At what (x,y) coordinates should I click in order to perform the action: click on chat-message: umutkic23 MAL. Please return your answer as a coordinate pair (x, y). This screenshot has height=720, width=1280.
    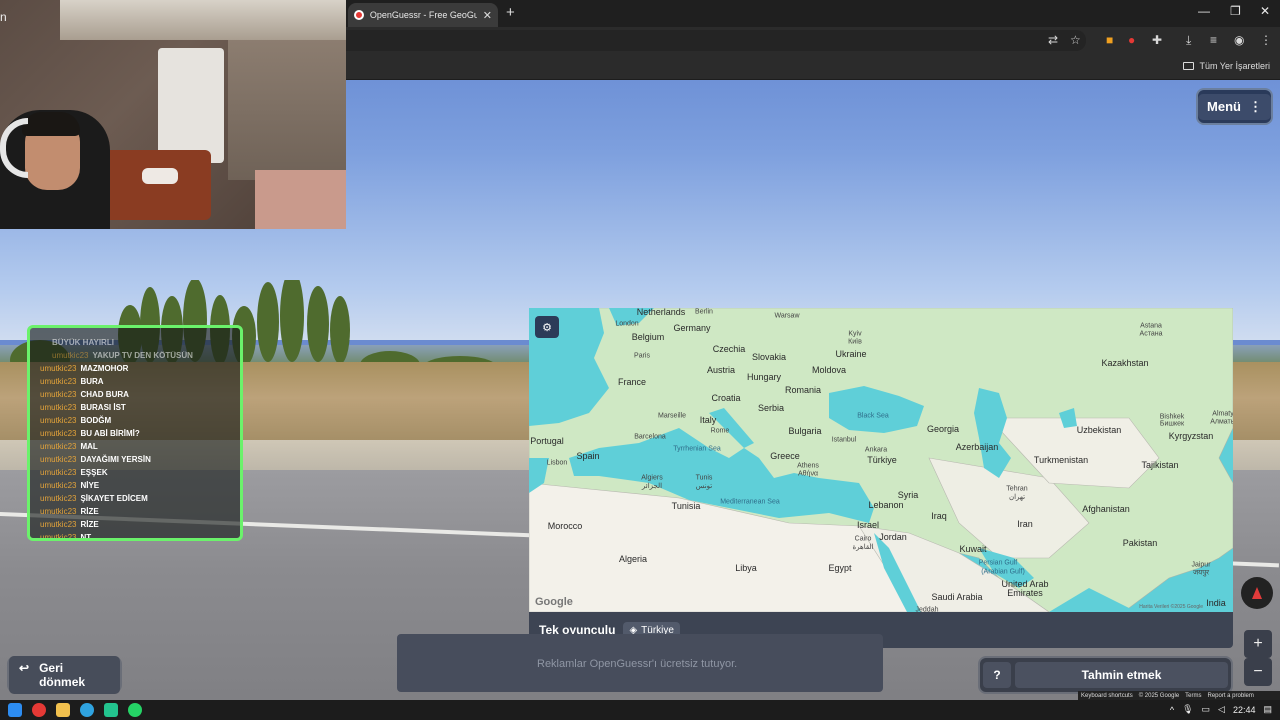
    Looking at the image, I should click on (135, 446).